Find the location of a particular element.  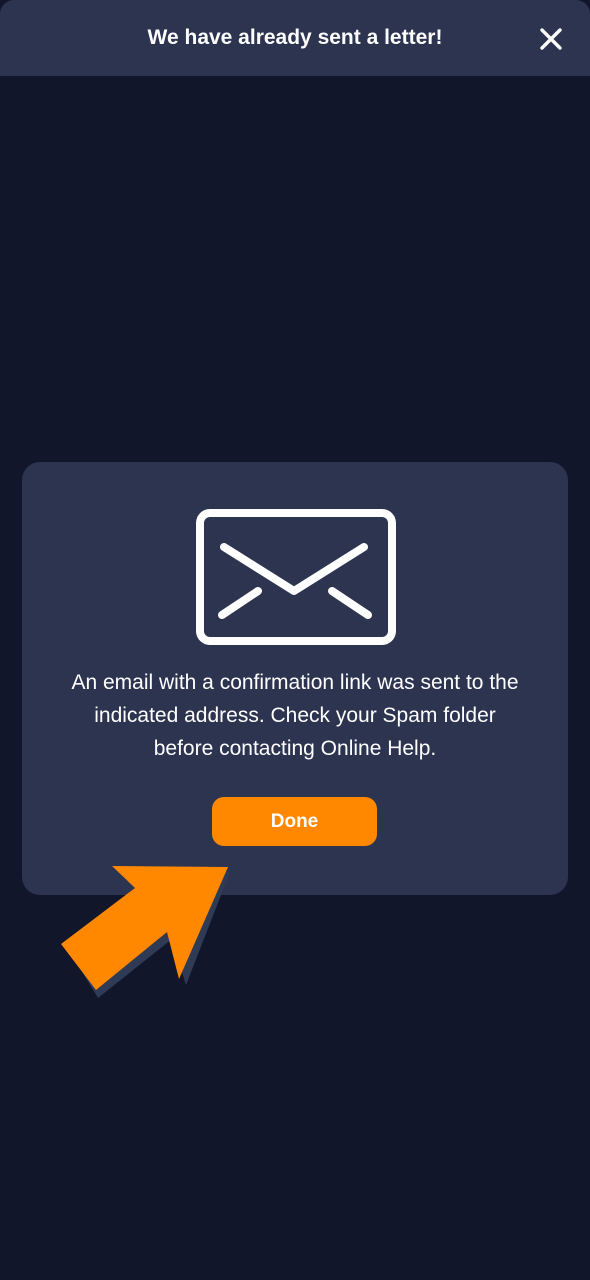

close-icon is located at coordinates (551, 39).